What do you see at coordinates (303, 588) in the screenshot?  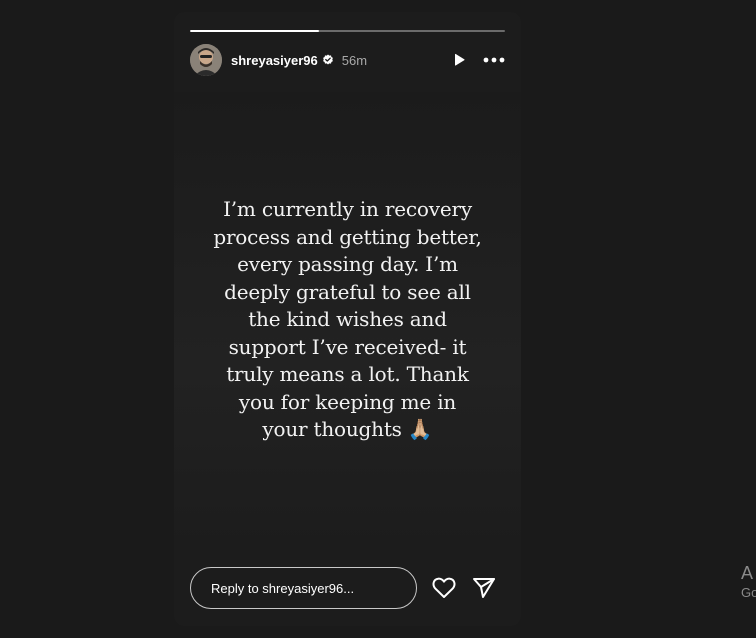 I see `reply-input` at bounding box center [303, 588].